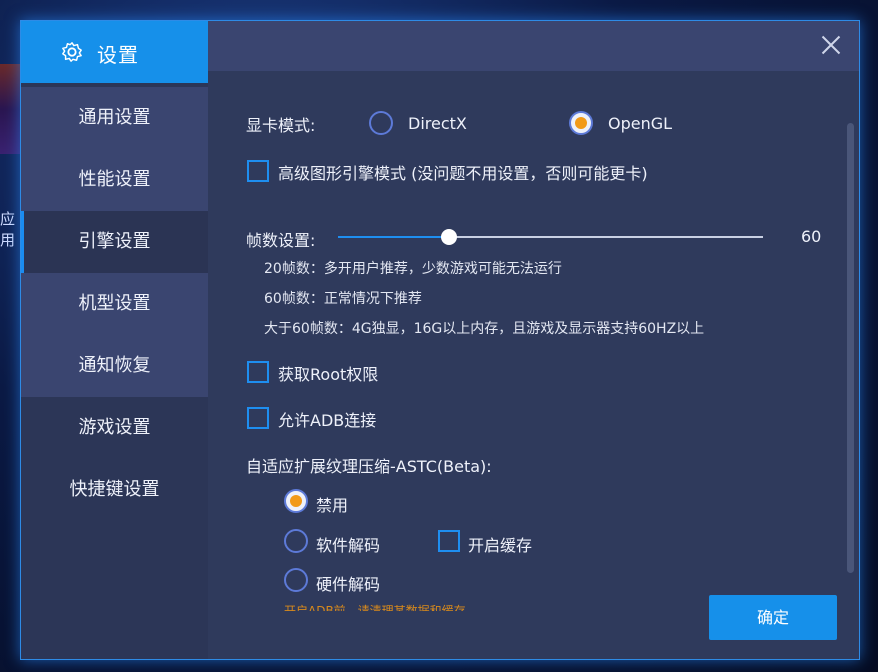  I want to click on sidebar-item-engine: 引擎设置, so click(114, 242).